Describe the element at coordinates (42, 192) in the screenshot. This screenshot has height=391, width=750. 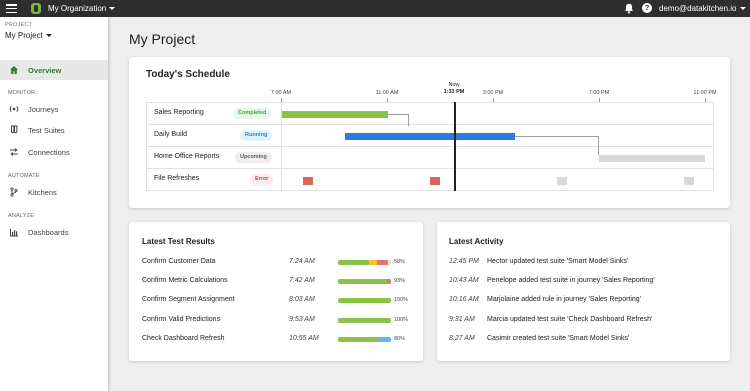
I see `sidebar-item-label: Kitchens` at that location.